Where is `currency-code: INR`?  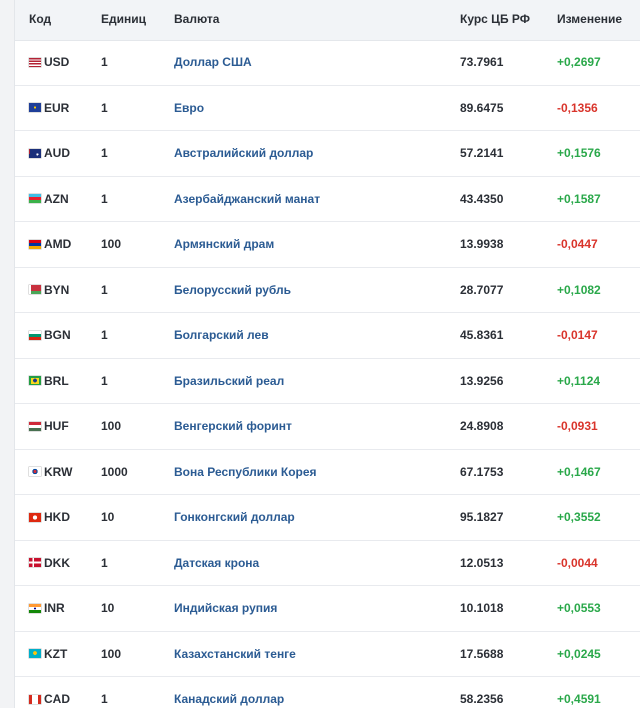
currency-code: INR is located at coordinates (54, 608).